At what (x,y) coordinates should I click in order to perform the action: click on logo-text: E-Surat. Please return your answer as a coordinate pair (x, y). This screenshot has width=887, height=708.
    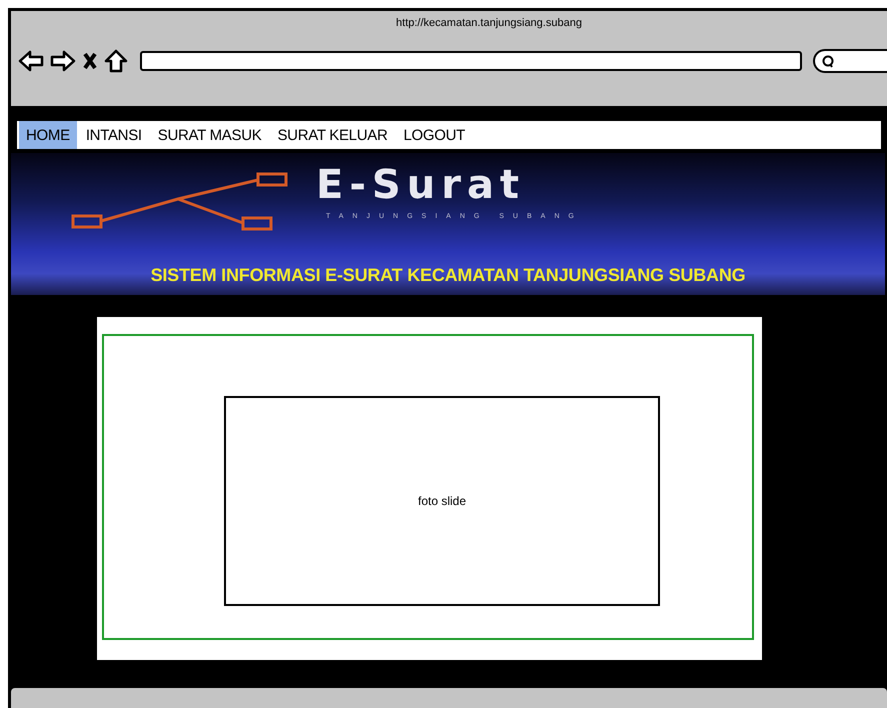
    Looking at the image, I should click on (421, 185).